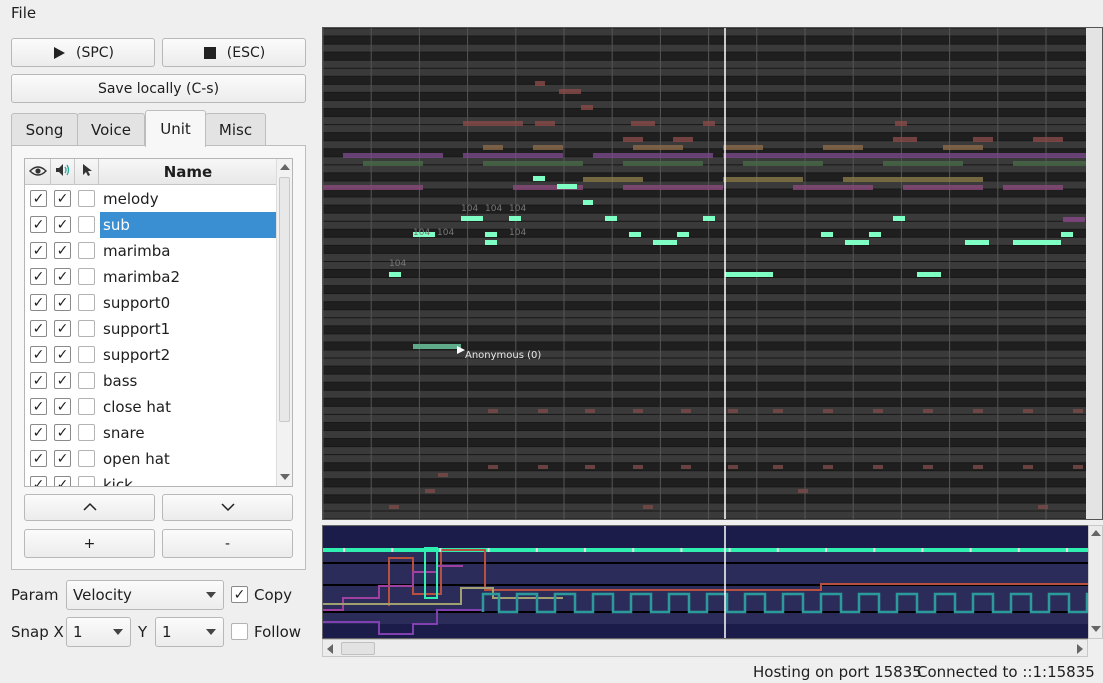 The width and height of the screenshot is (1103, 683). I want to click on move-unit-down-button, so click(227, 507).